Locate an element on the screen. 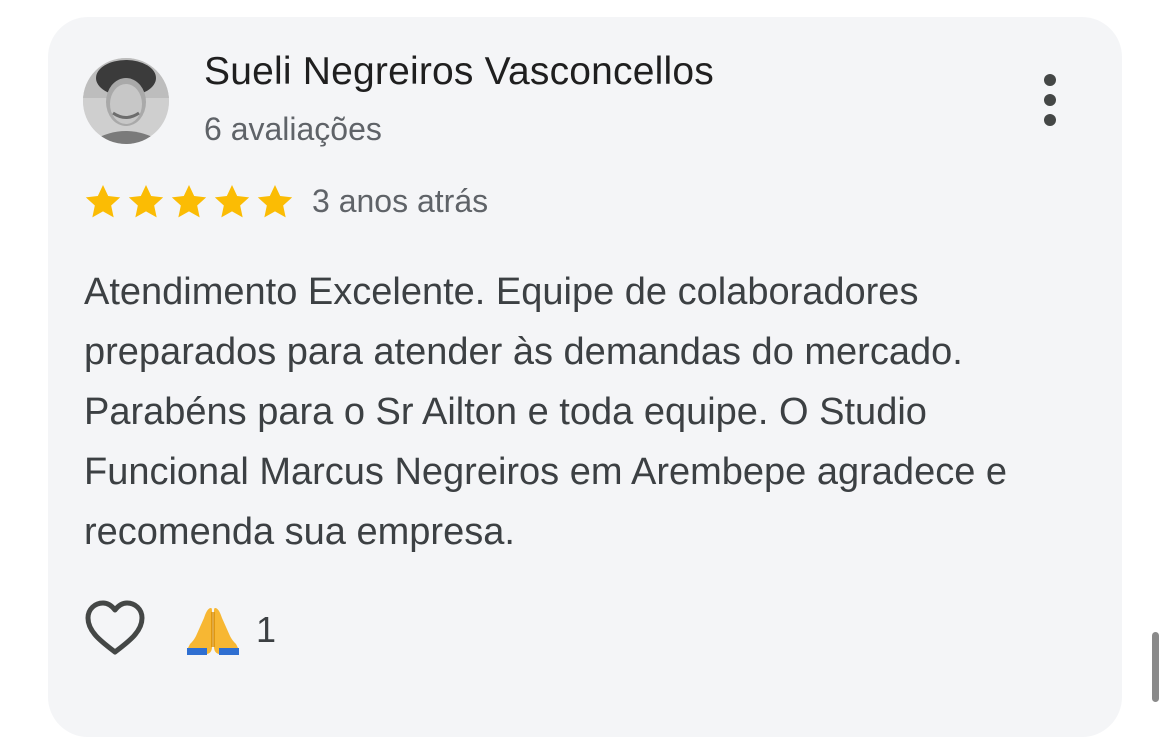 The image size is (1170, 737). review-time: 3 anos atrás is located at coordinates (400, 201).